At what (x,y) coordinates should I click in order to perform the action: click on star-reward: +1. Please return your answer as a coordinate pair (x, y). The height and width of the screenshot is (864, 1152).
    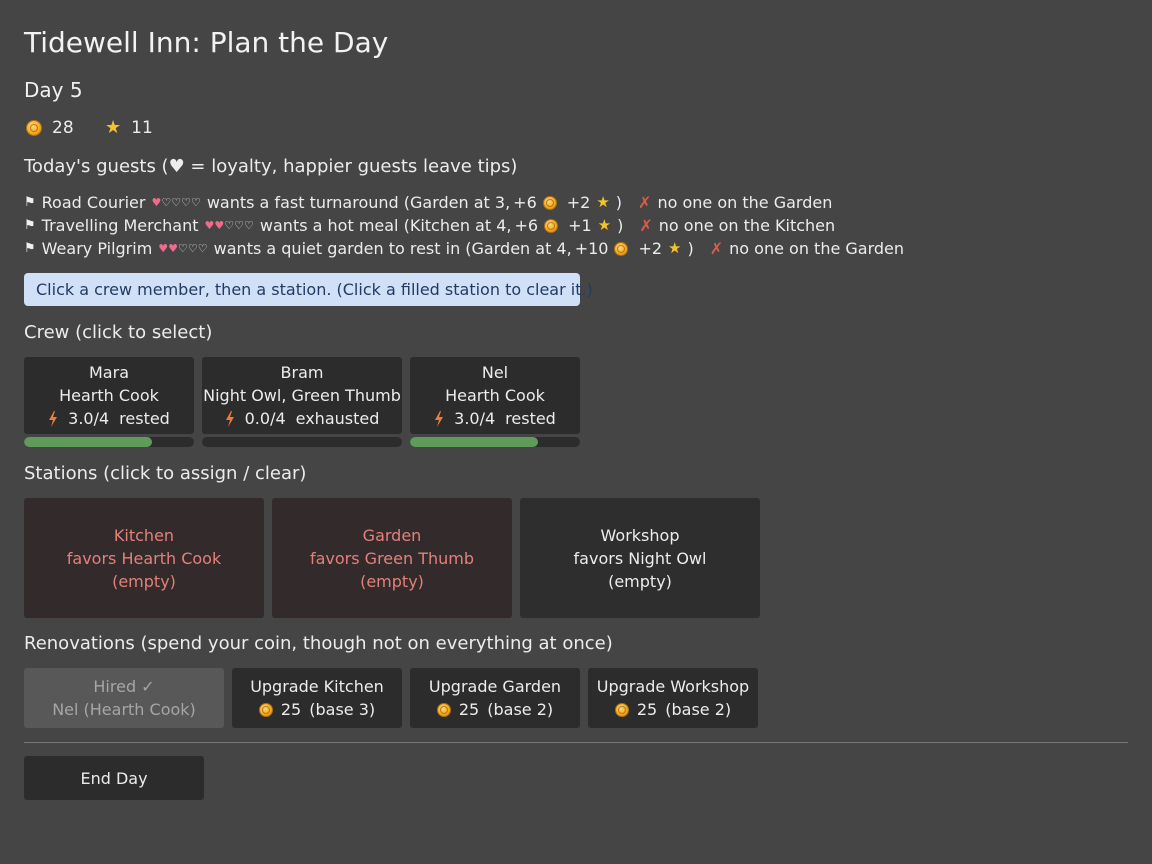
    Looking at the image, I should click on (580, 225).